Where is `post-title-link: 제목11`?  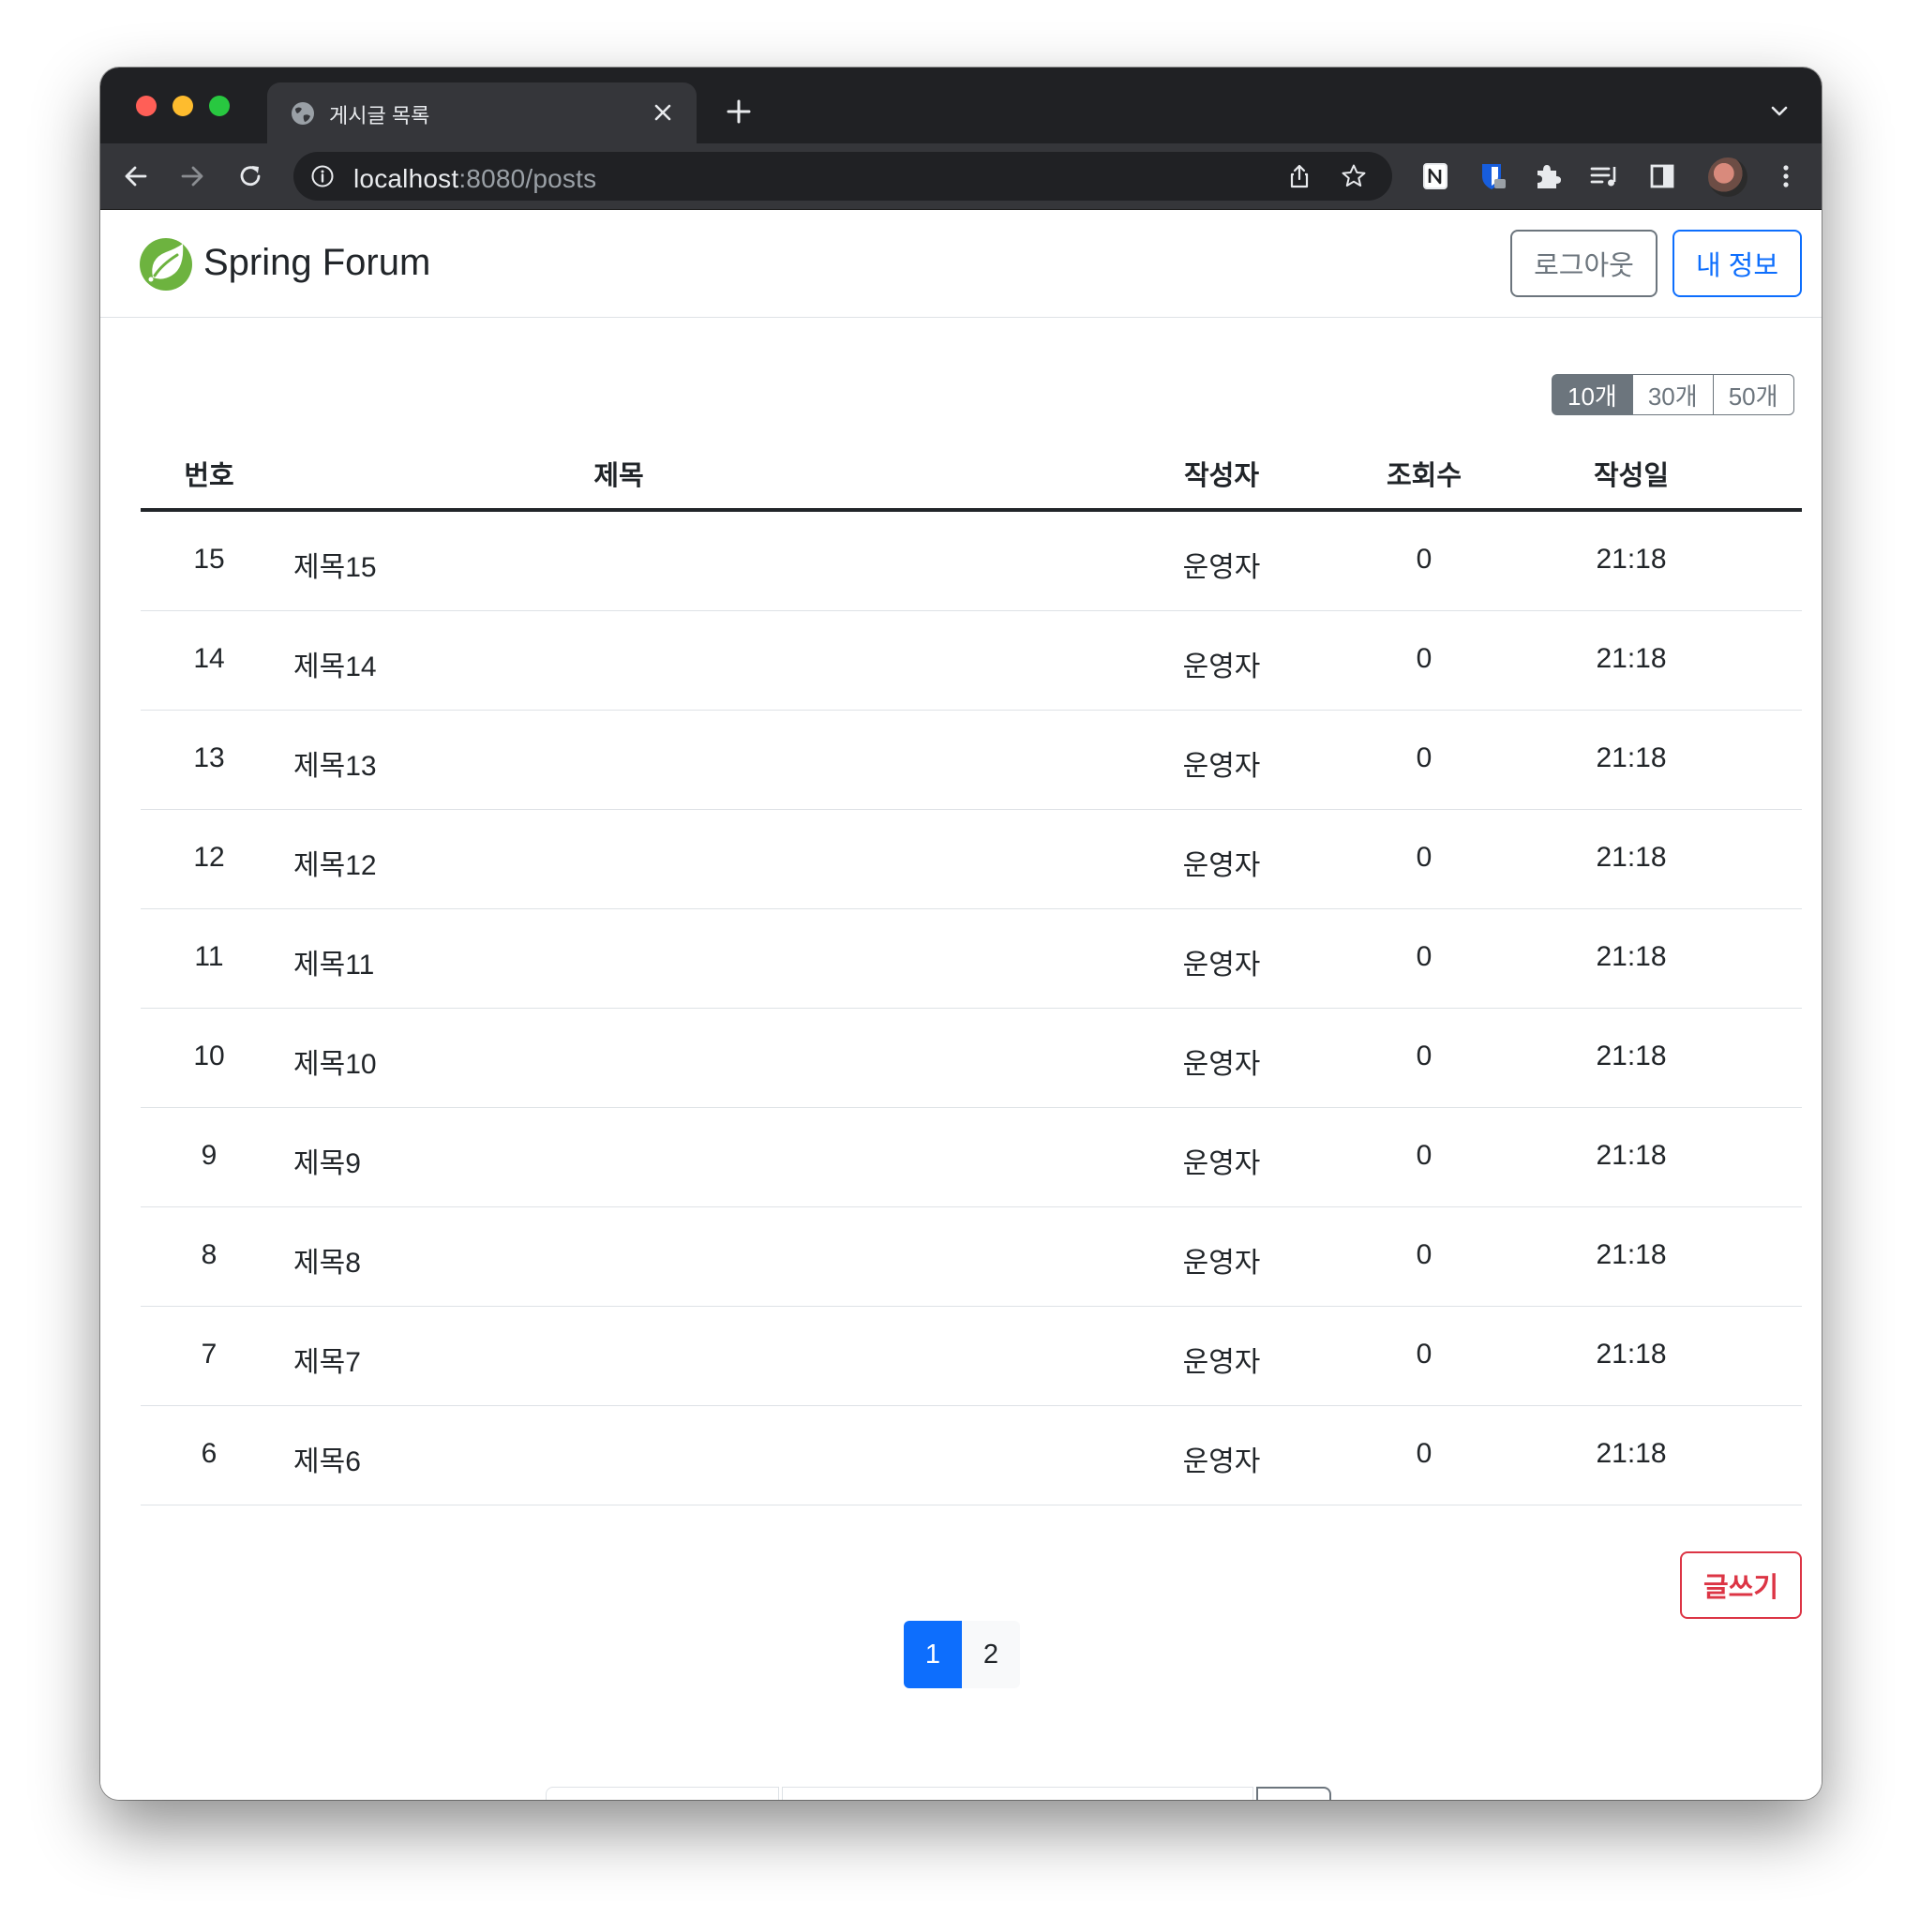 post-title-link: 제목11 is located at coordinates (333, 961).